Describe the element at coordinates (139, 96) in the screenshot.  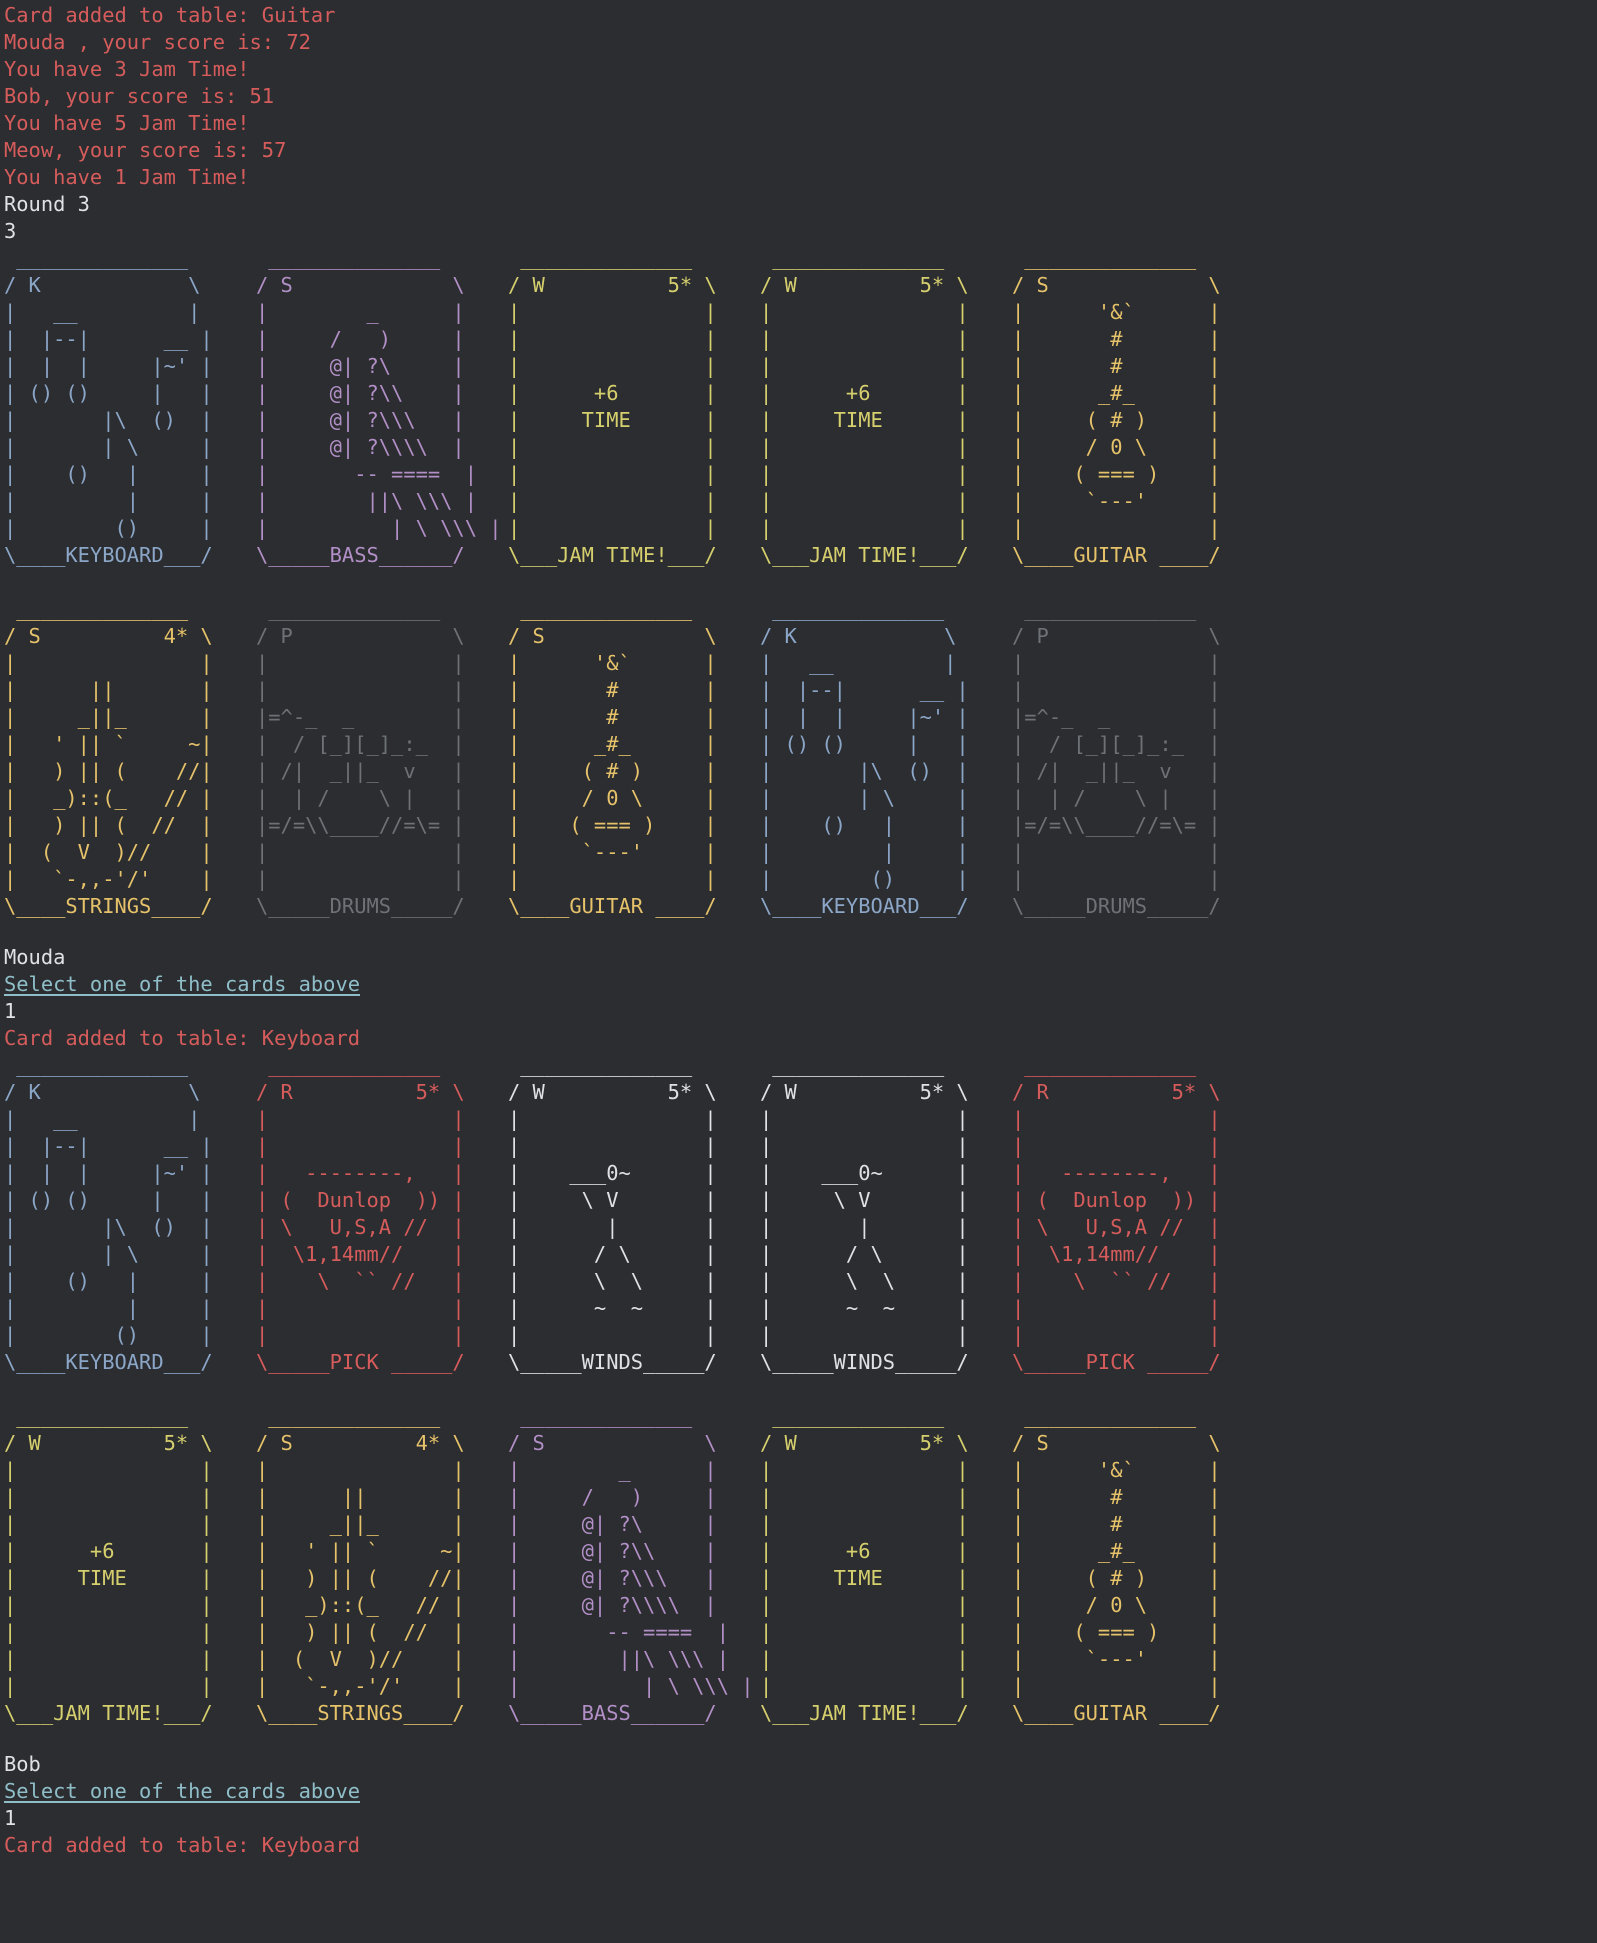
I see `log-line: Bob, your score is: 51` at that location.